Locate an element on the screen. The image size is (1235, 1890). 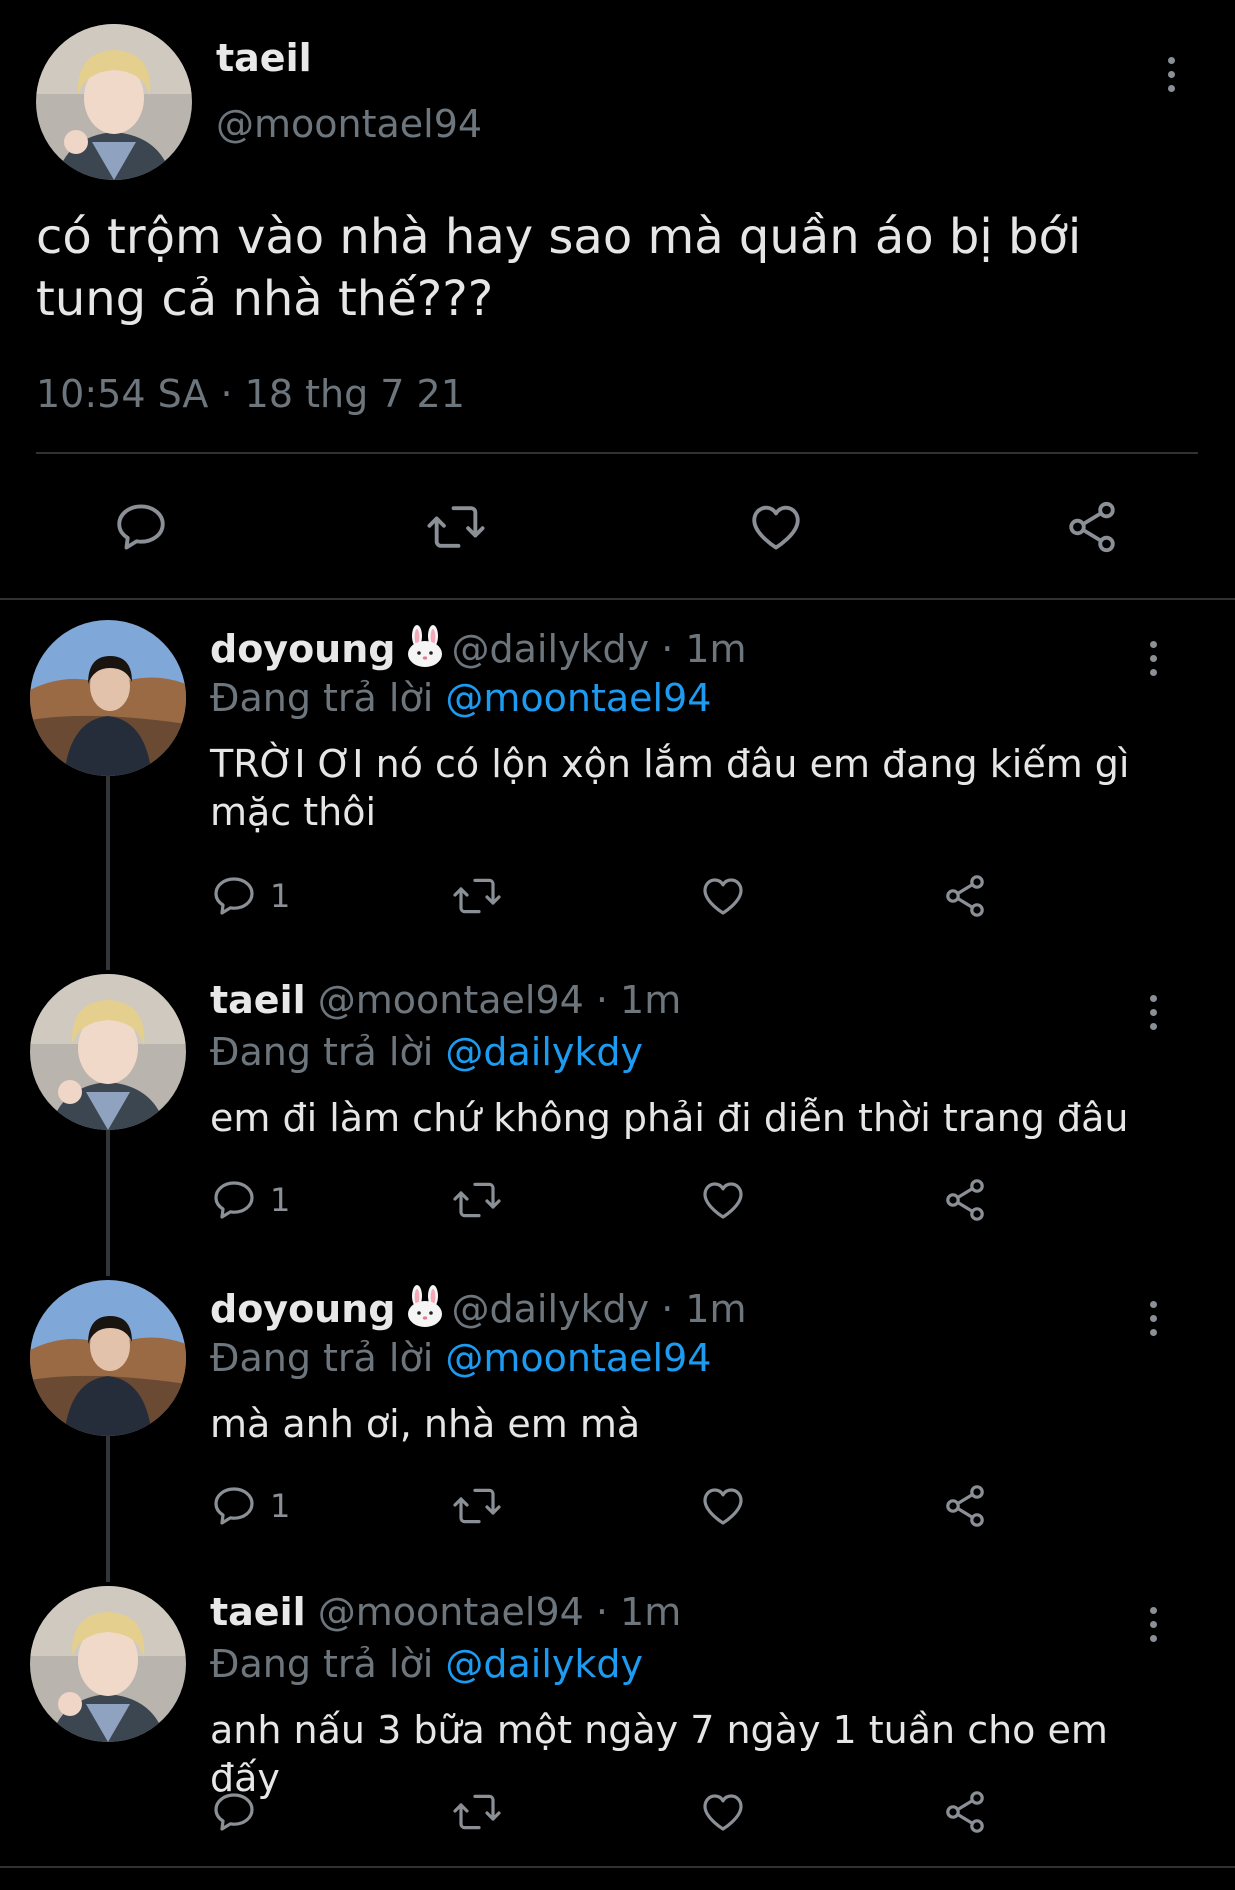
tweet-actions is located at coordinates (617, 528).